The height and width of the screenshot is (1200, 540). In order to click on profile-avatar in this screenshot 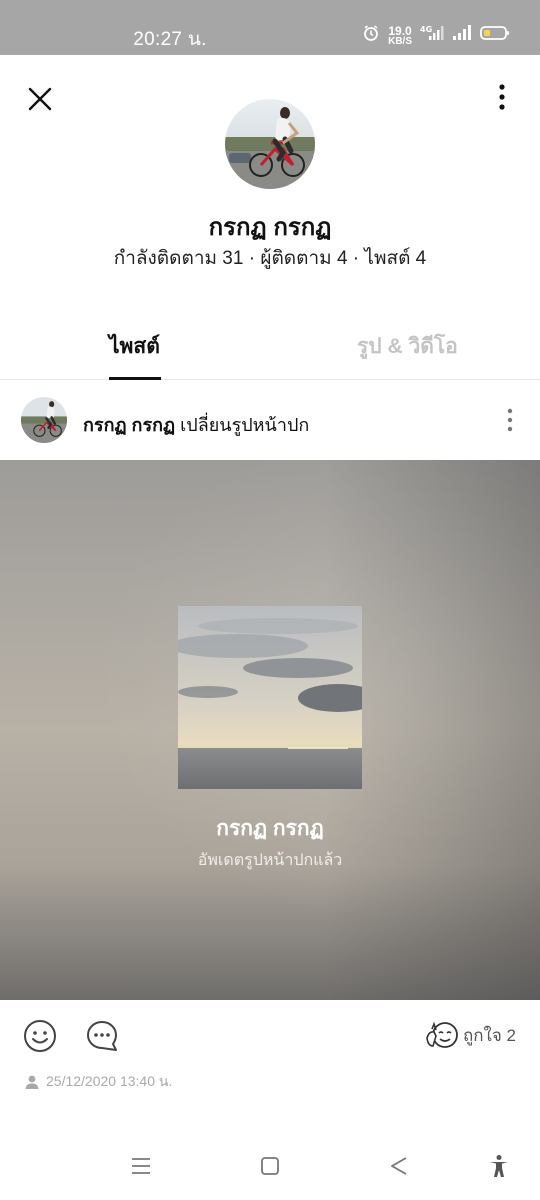, I will do `click(270, 144)`.